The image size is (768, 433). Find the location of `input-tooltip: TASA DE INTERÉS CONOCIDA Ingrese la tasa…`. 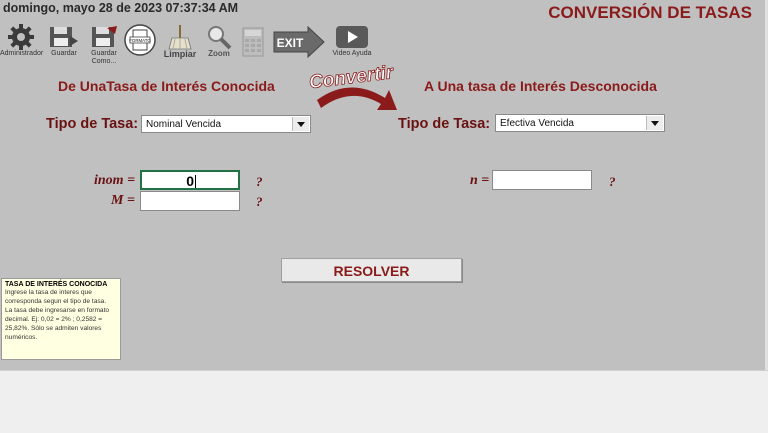

input-tooltip: TASA DE INTERÉS CONOCIDA Ingrese la tasa… is located at coordinates (61, 319).